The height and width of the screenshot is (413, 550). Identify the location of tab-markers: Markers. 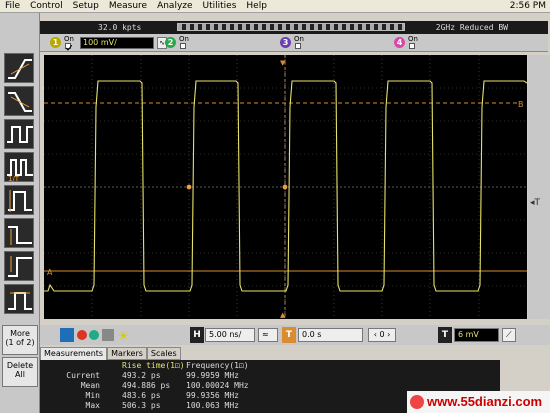
(127, 353).